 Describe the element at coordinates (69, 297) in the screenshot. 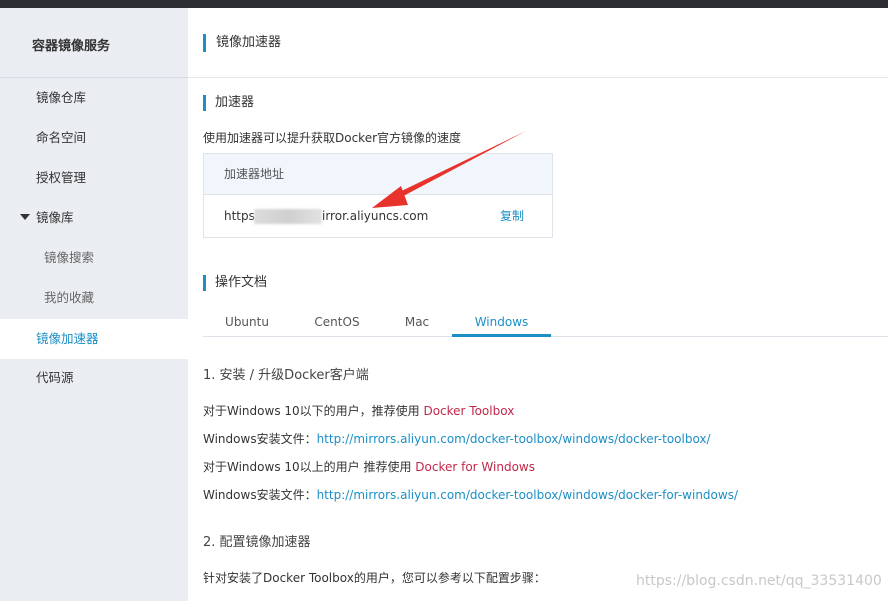

I see `sidebar-item-label: 我的收藏` at that location.